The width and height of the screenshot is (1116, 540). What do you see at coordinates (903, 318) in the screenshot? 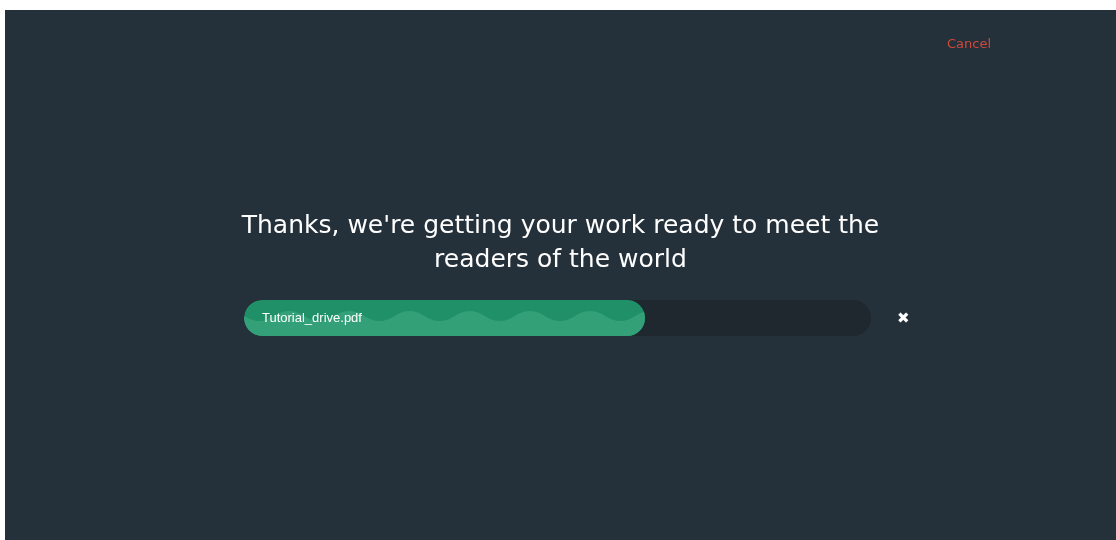
I see `close-button: ✖` at bounding box center [903, 318].